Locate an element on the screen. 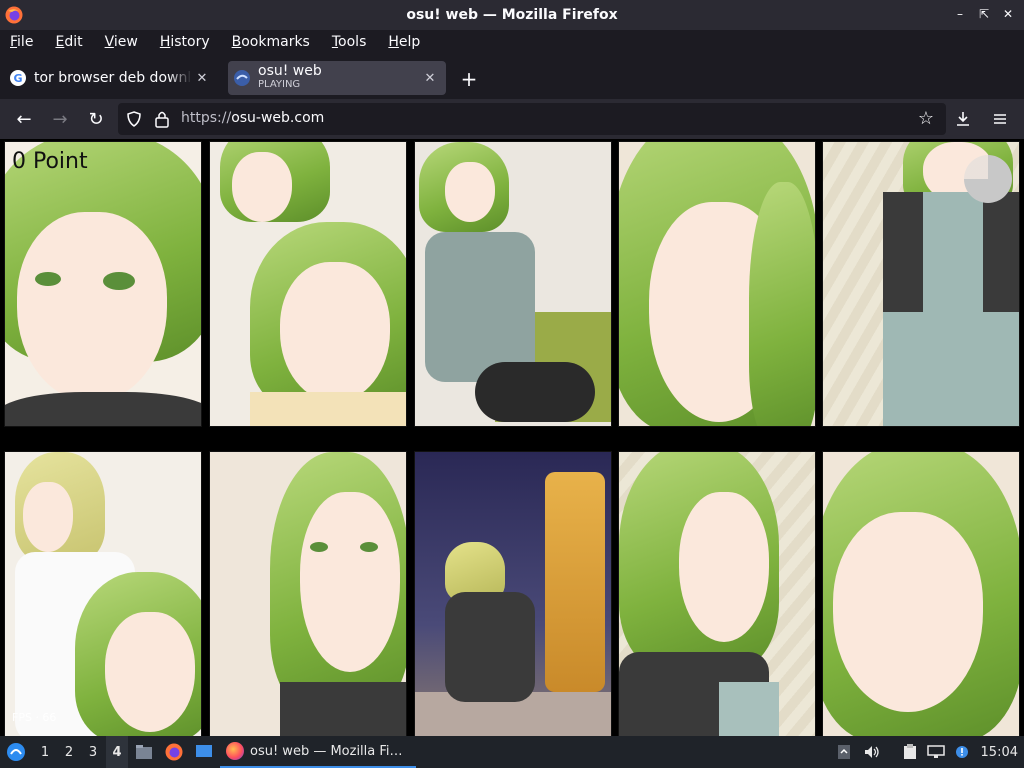  tab-osu-web: osu! web PLAYING ✕ is located at coordinates (337, 78).